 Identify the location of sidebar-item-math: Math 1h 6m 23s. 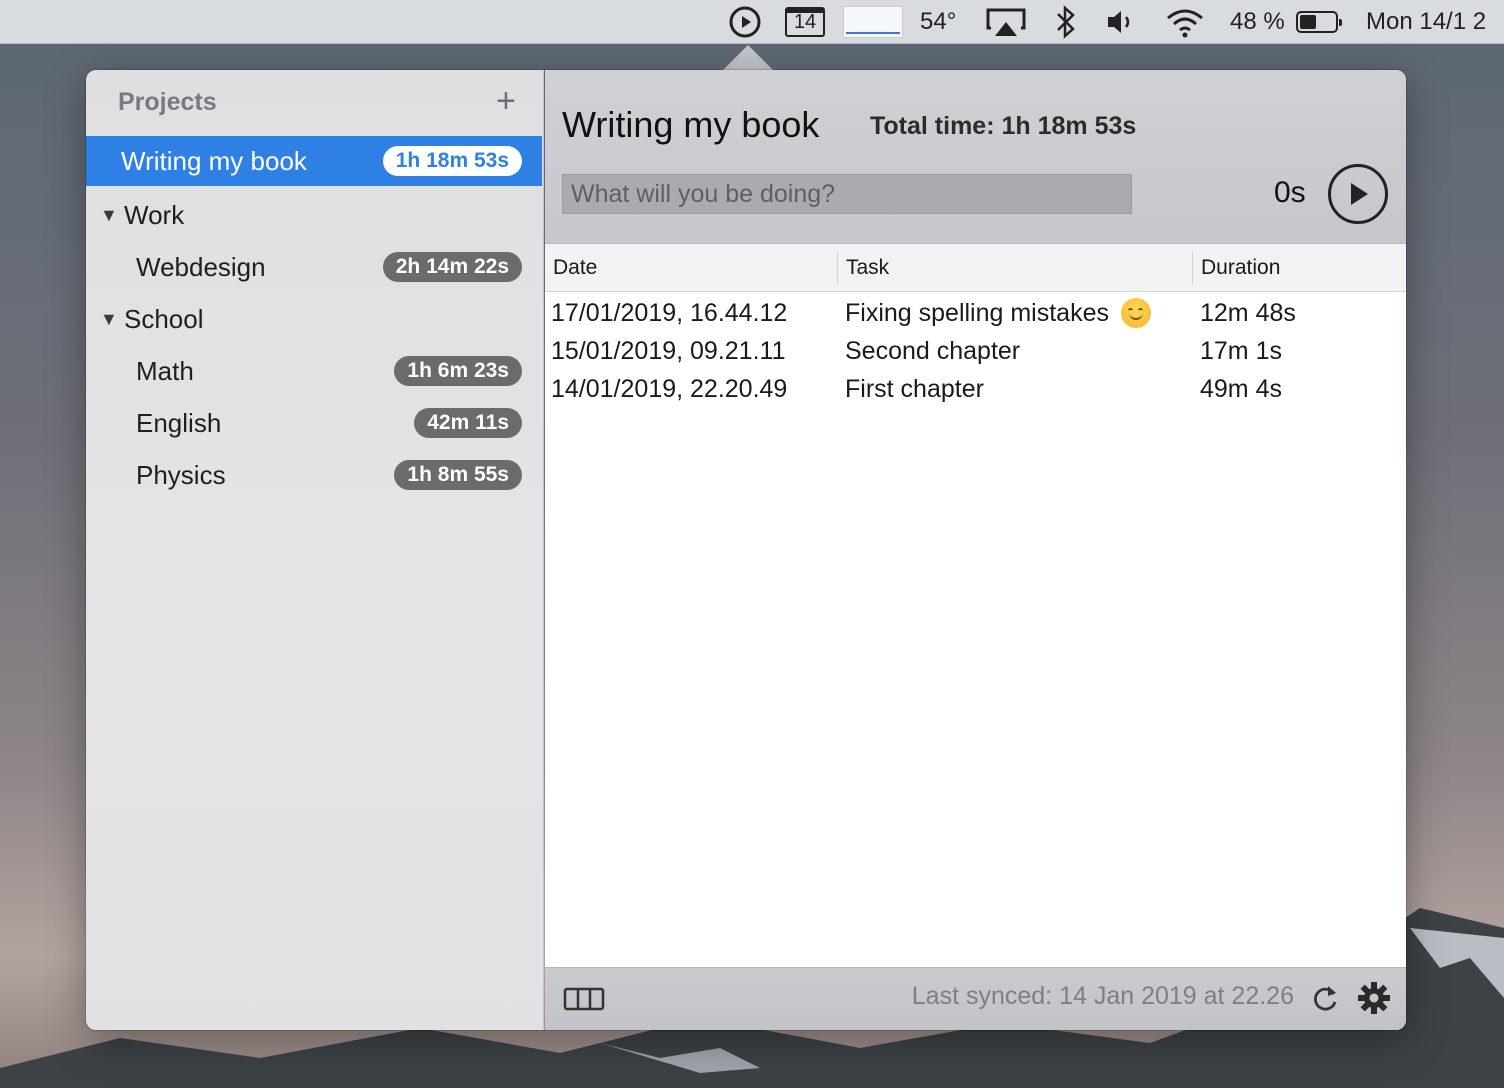
(314, 371).